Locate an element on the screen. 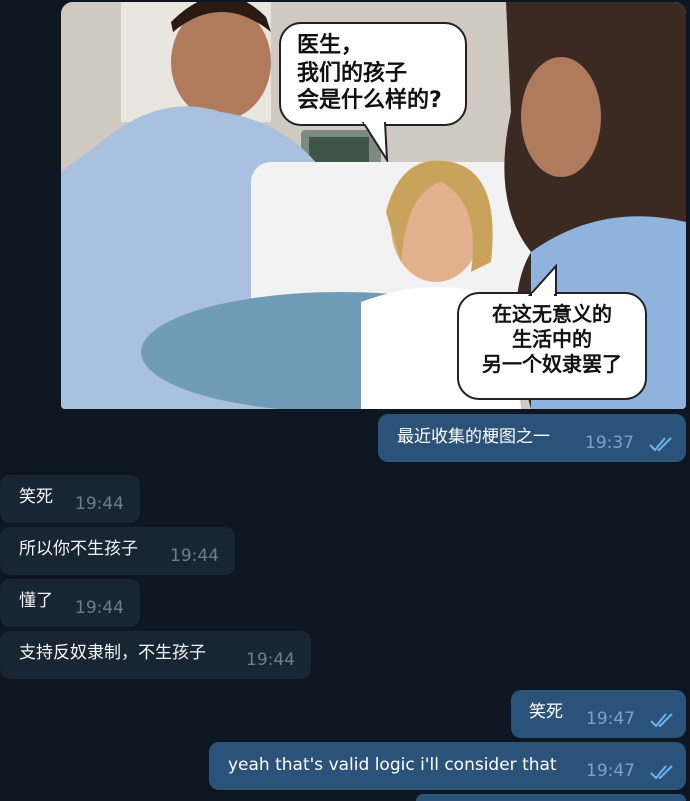  speech-bubble-top: 医生， 我们的孩子 会是什么样的? is located at coordinates (373, 74).